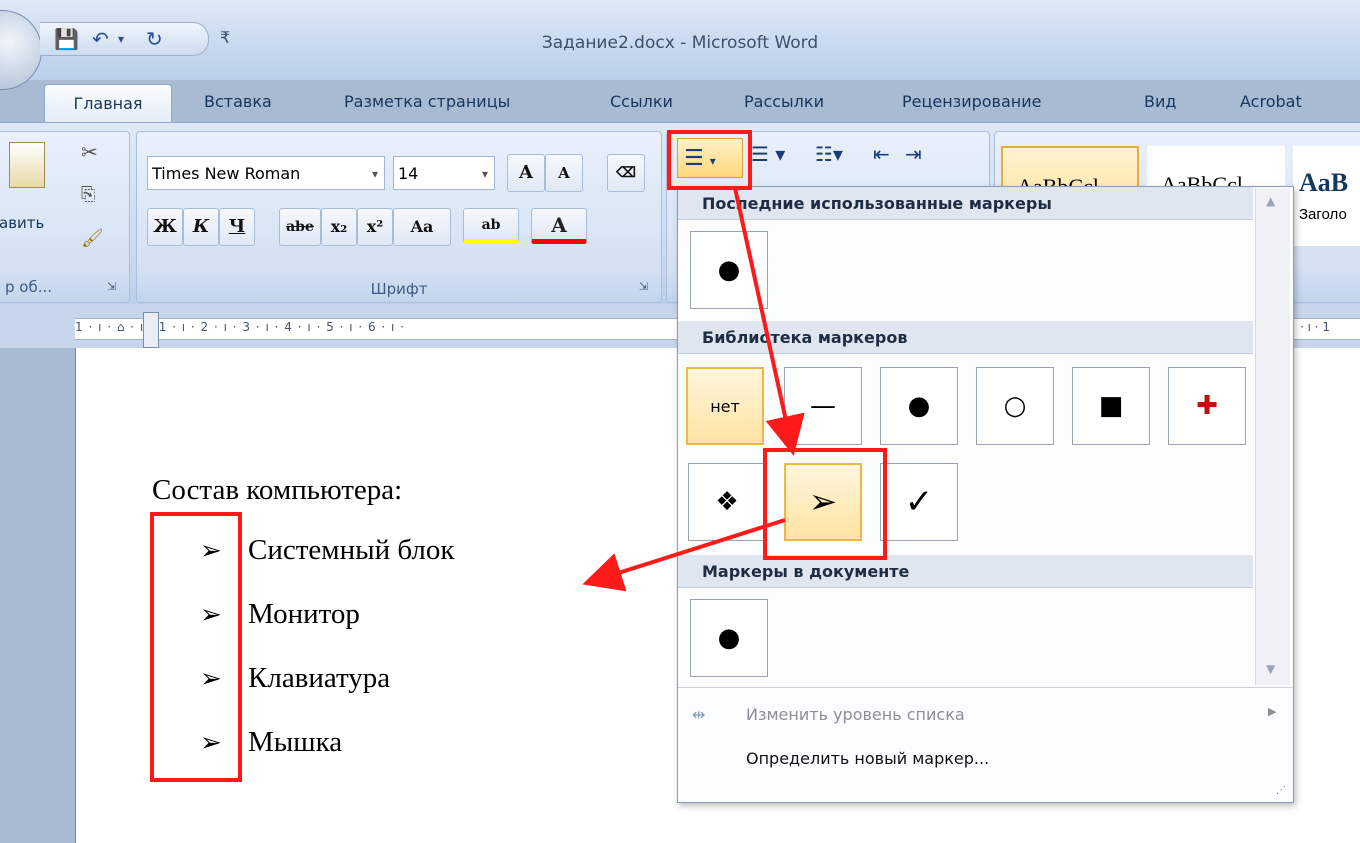 This screenshot has height=843, width=1360. What do you see at coordinates (693, 389) in the screenshot?
I see `annotation-arrows` at bounding box center [693, 389].